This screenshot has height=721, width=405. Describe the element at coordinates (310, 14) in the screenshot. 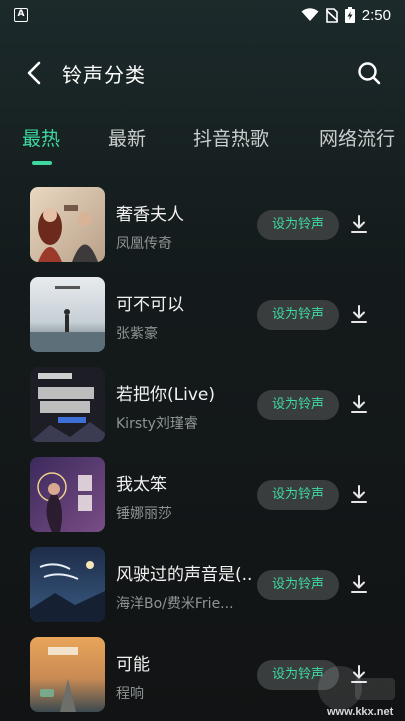

I see `wifi-icon` at that location.